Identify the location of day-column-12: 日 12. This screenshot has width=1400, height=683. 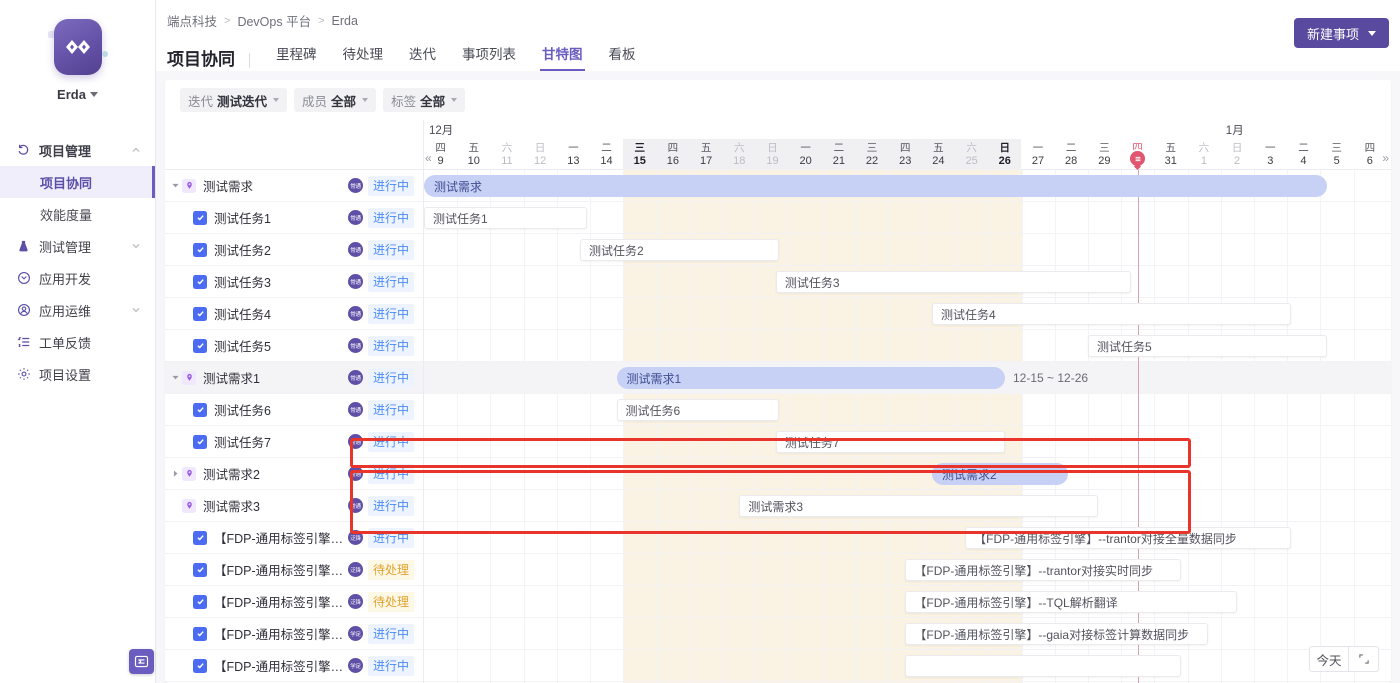
(540, 154).